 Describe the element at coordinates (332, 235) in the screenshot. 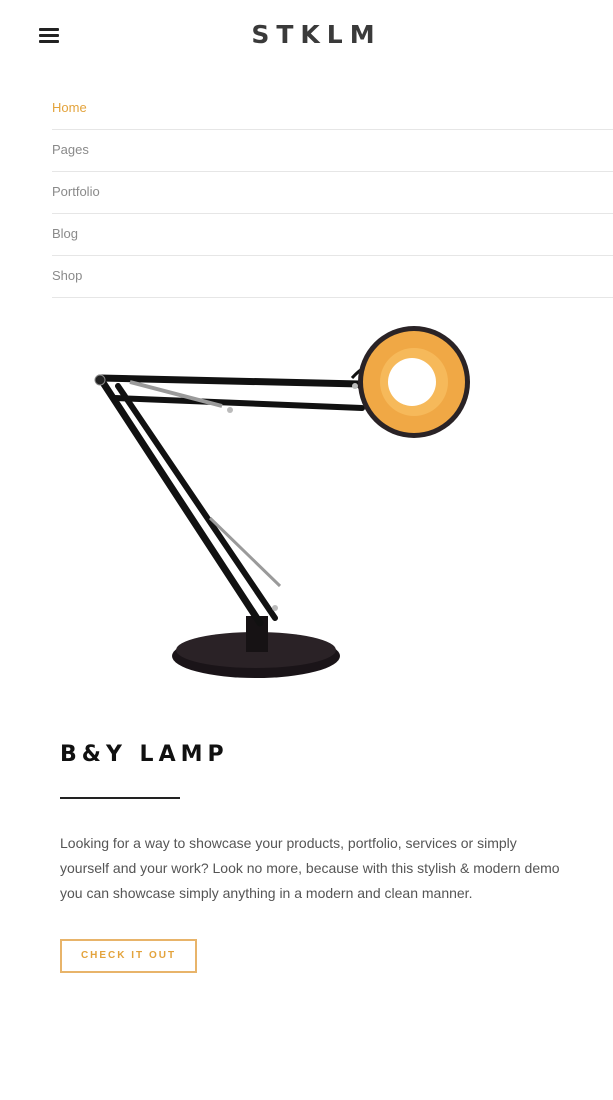

I see `nav-item-blog: Blog` at that location.